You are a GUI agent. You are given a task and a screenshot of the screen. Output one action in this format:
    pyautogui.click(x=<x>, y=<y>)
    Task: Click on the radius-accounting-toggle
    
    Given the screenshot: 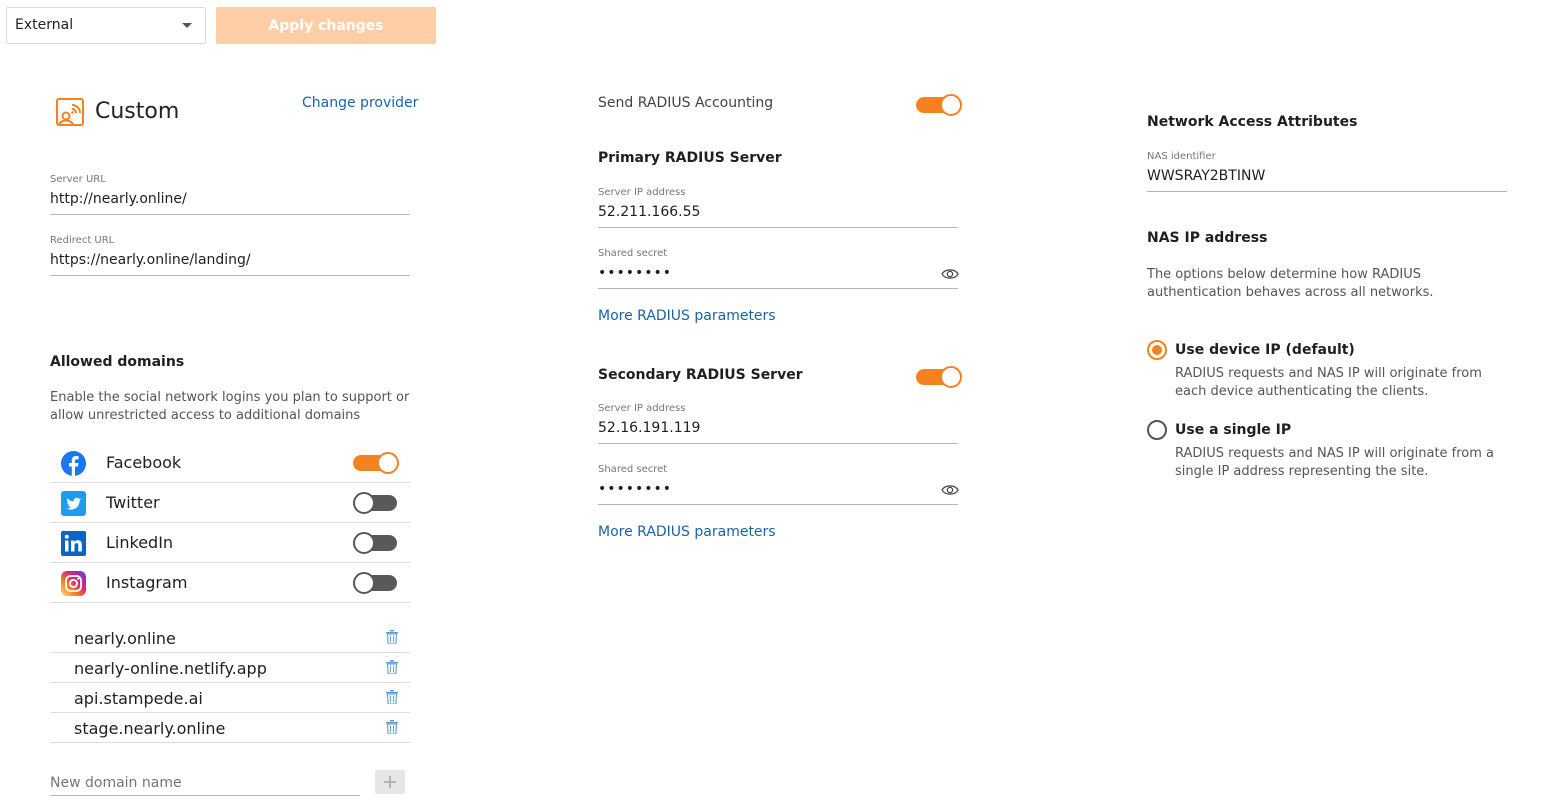 What is the action you would take?
    pyautogui.click(x=939, y=105)
    